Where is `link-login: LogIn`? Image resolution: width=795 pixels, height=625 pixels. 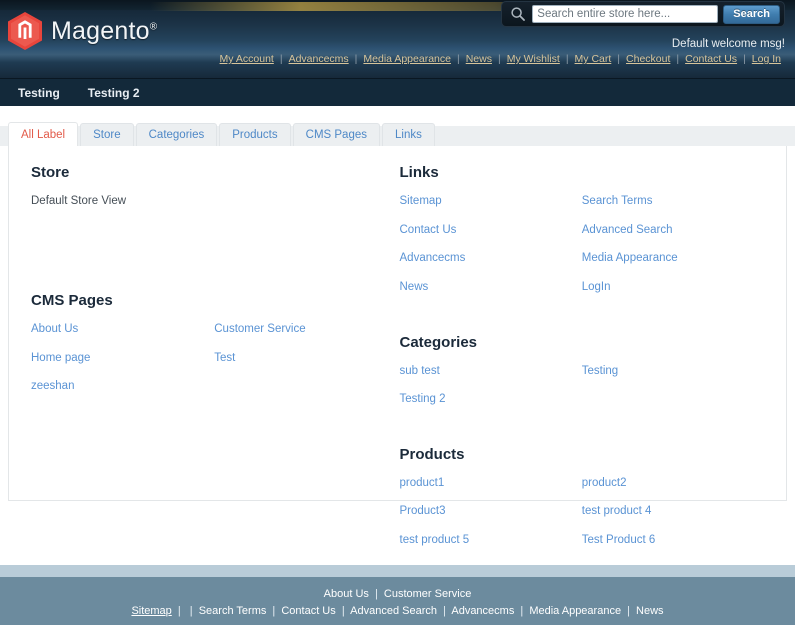
link-login: LogIn is located at coordinates (673, 287).